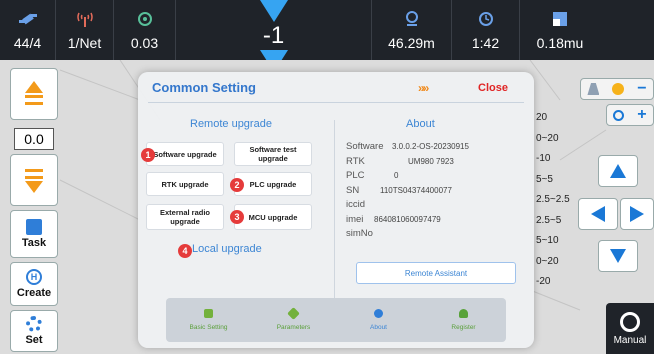 The height and width of the screenshot is (354, 654). I want to click on create-button: H Create, so click(34, 284).